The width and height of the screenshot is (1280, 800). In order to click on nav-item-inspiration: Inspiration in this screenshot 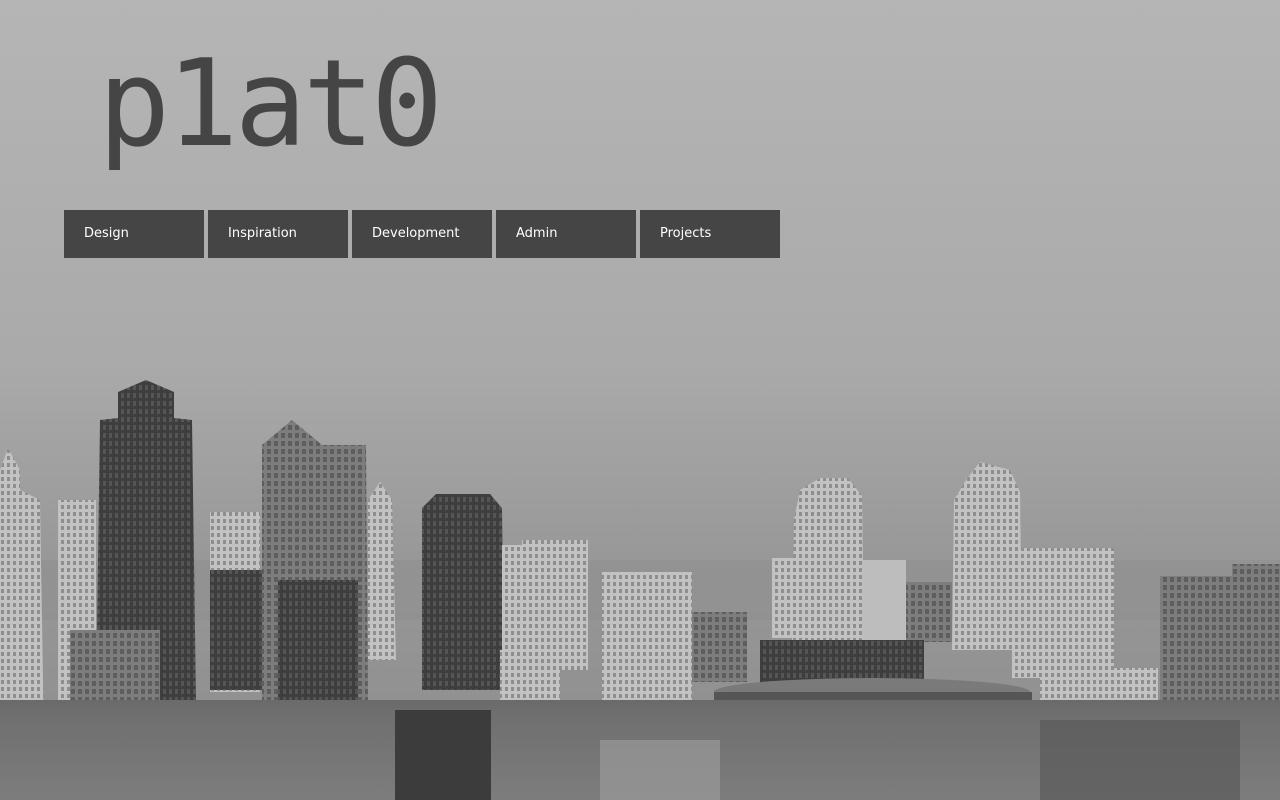, I will do `click(278, 234)`.